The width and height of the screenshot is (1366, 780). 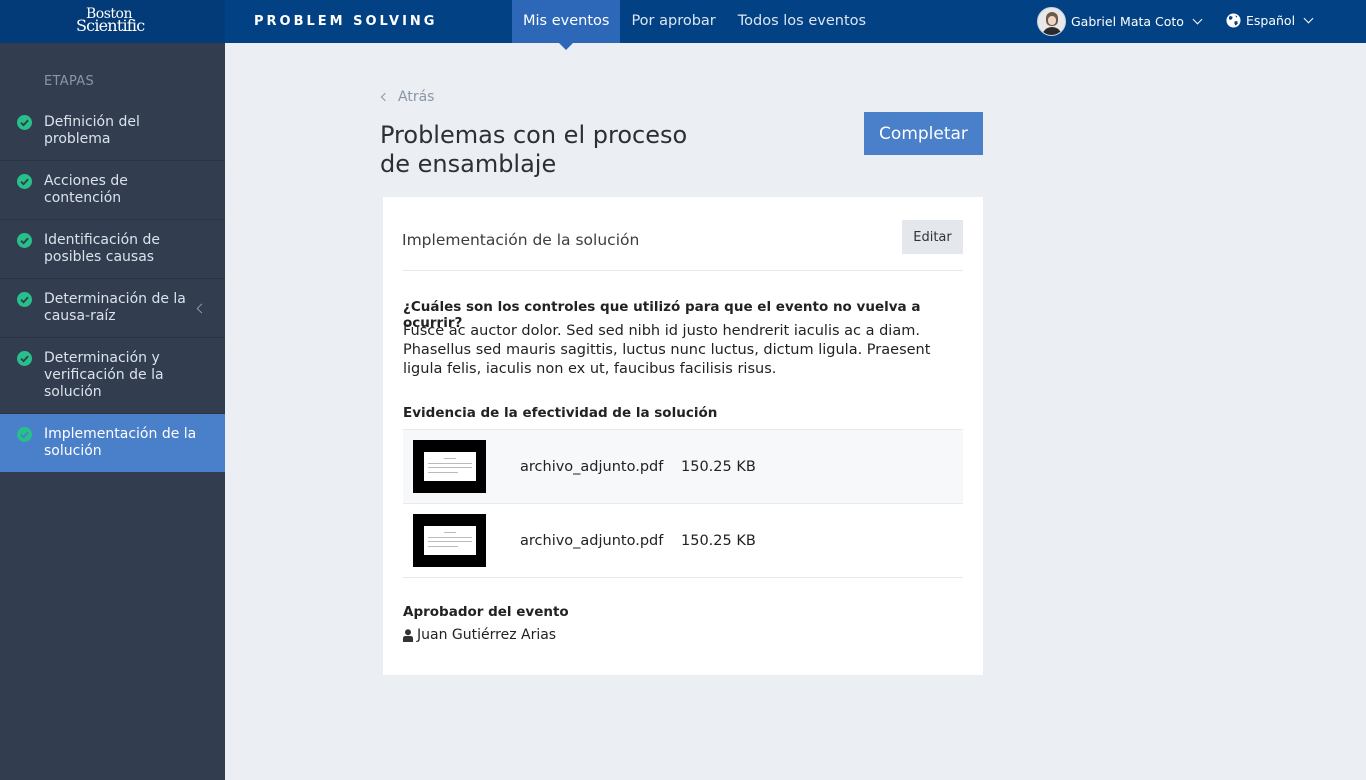 I want to click on user-icon, so click(x=408, y=635).